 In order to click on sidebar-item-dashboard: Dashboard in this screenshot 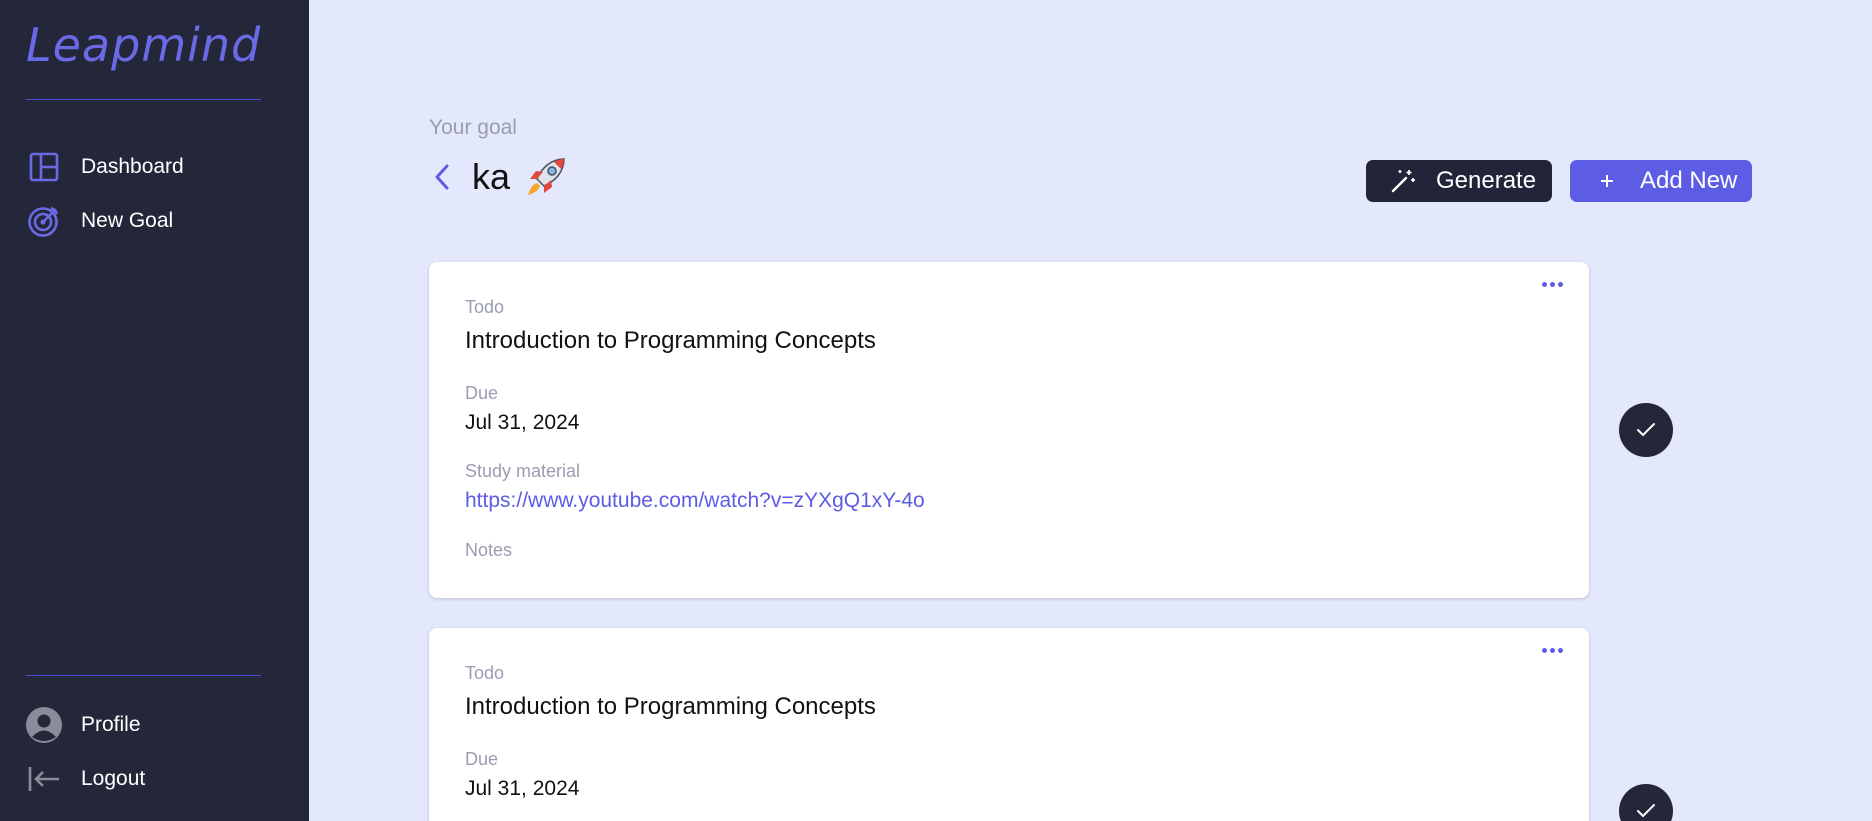, I will do `click(105, 167)`.